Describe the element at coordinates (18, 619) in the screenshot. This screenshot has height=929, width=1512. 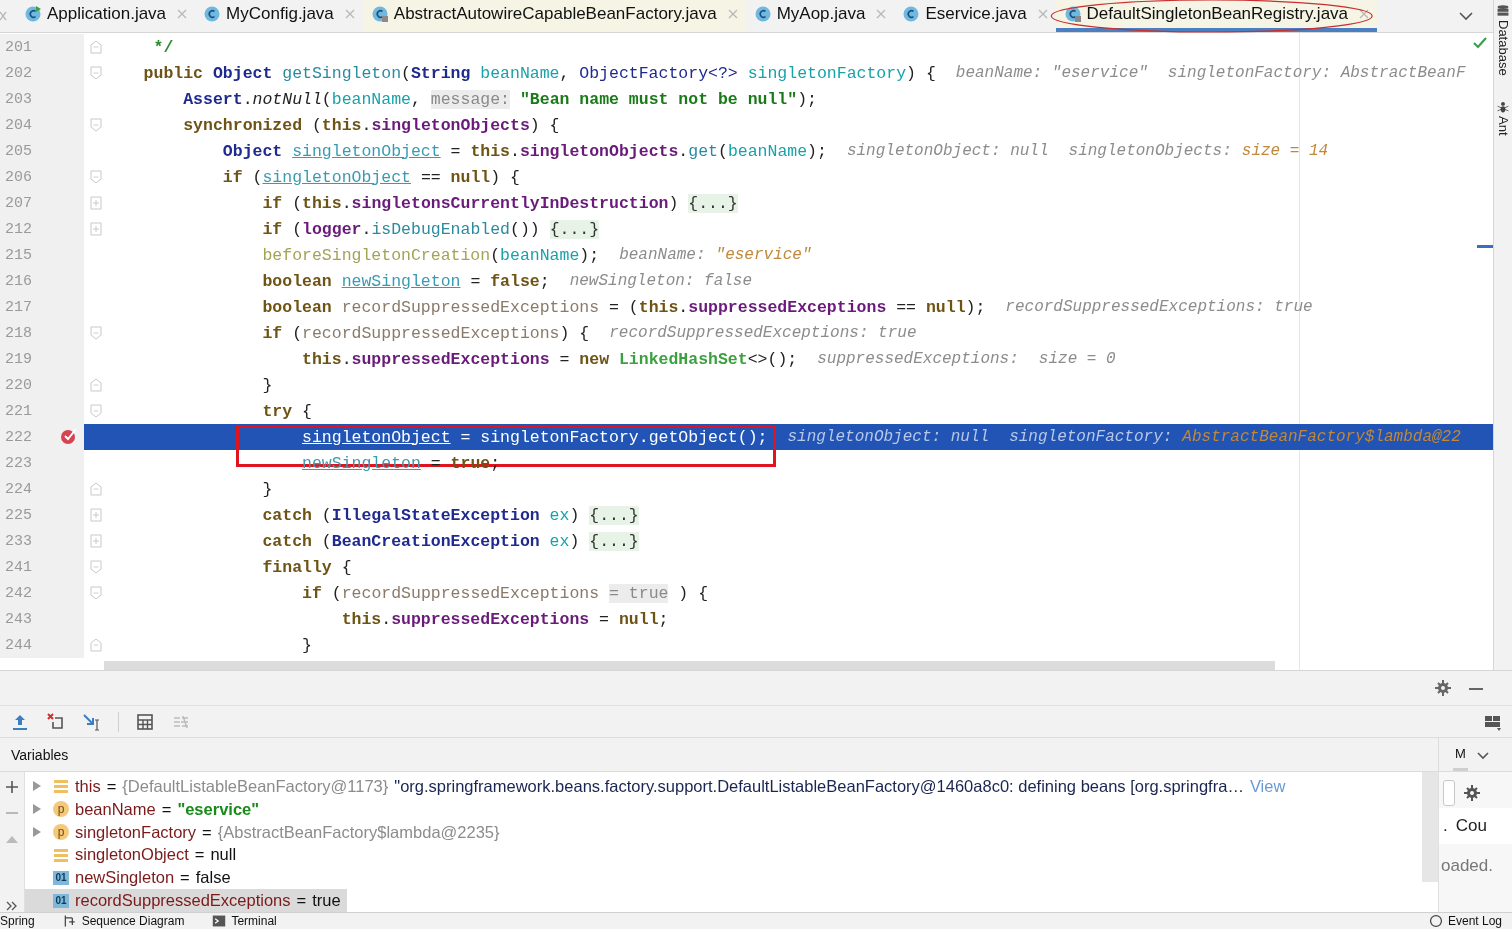
I see `line-number: 243` at that location.